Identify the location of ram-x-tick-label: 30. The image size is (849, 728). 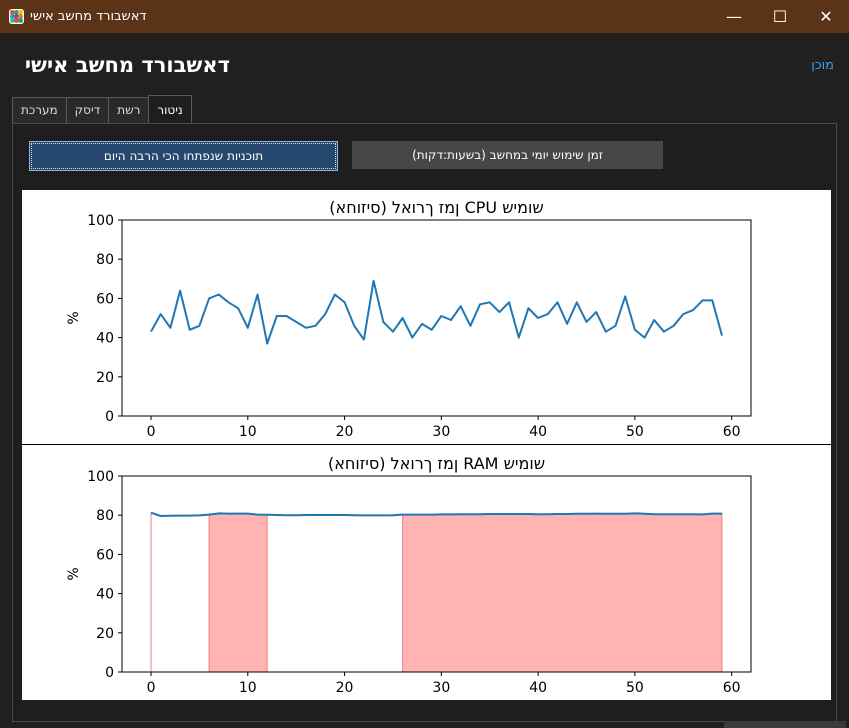
(441, 688).